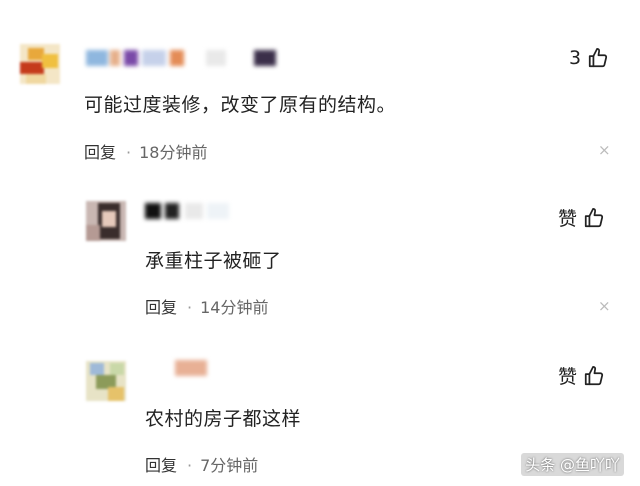 This screenshot has height=486, width=640. Describe the element at coordinates (229, 465) in the screenshot. I see `timestamp: 7分钟前` at that location.